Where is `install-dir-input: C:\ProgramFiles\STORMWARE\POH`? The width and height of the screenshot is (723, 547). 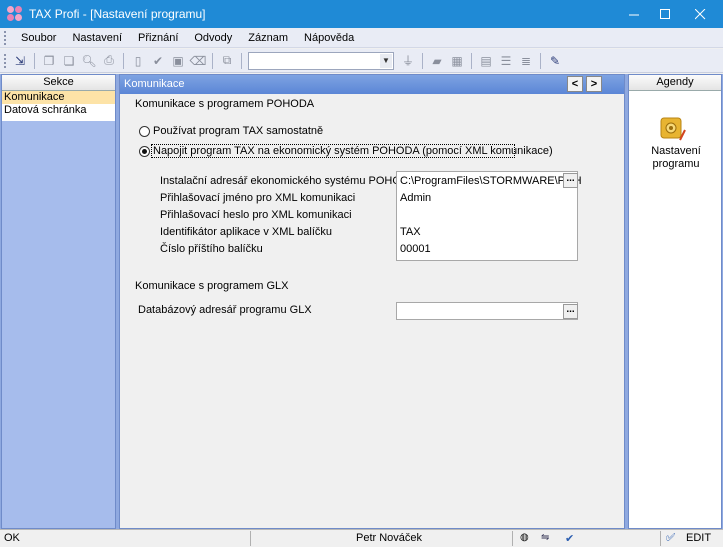 install-dir-input: C:\ProgramFiles\STORMWARE\POH is located at coordinates (491, 181).